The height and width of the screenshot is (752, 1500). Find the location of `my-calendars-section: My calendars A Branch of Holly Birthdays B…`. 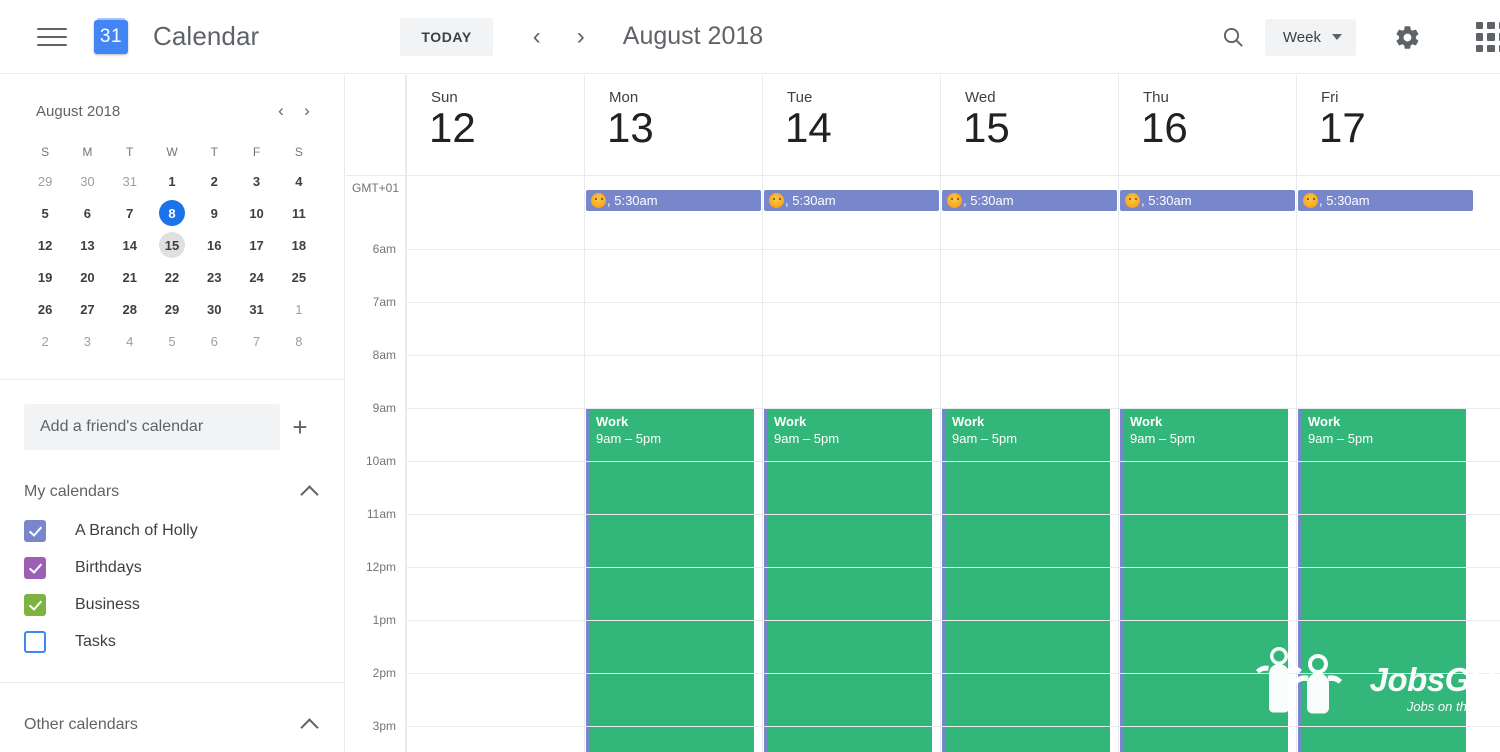

my-calendars-section: My calendars A Branch of Holly Birthdays B… is located at coordinates (172, 566).